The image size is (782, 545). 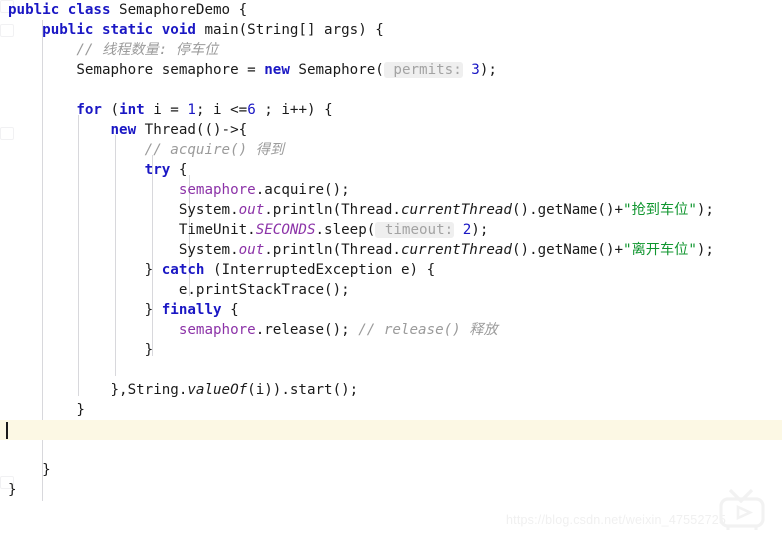 I want to click on code-line: semaphore.release(); // release() 释放, so click(x=391, y=330).